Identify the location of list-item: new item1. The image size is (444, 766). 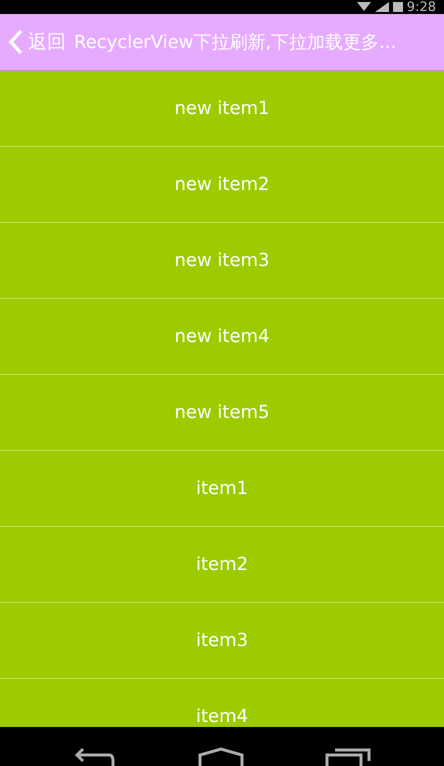
(222, 109).